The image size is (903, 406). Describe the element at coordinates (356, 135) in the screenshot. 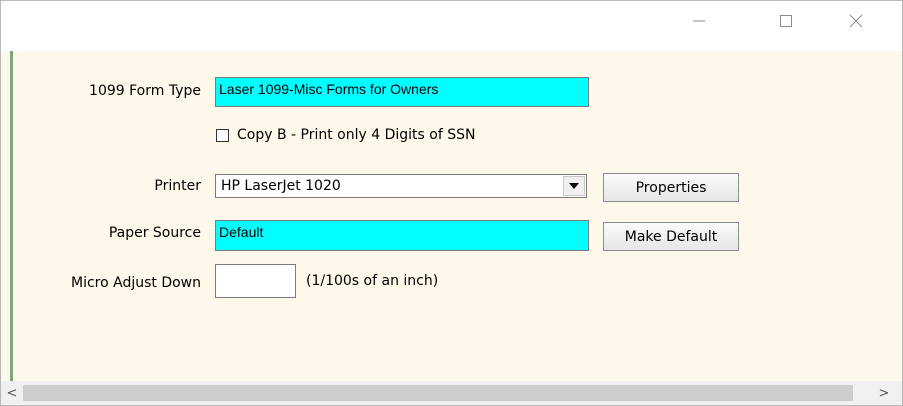

I see `copy-b-label: Copy B - Print only 4 Digits of SSN` at that location.